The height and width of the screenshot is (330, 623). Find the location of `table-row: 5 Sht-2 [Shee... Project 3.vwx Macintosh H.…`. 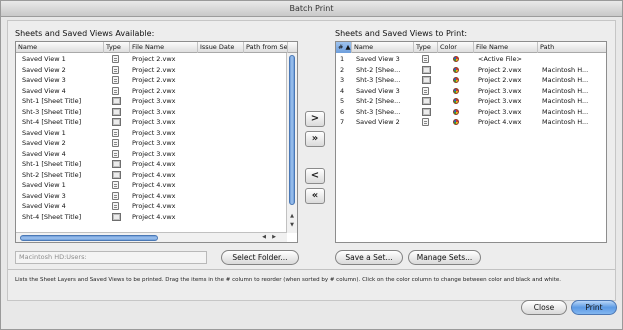

table-row: 5 Sht-2 [Shee... Project 3.vwx Macintosh H.… is located at coordinates (471, 101).